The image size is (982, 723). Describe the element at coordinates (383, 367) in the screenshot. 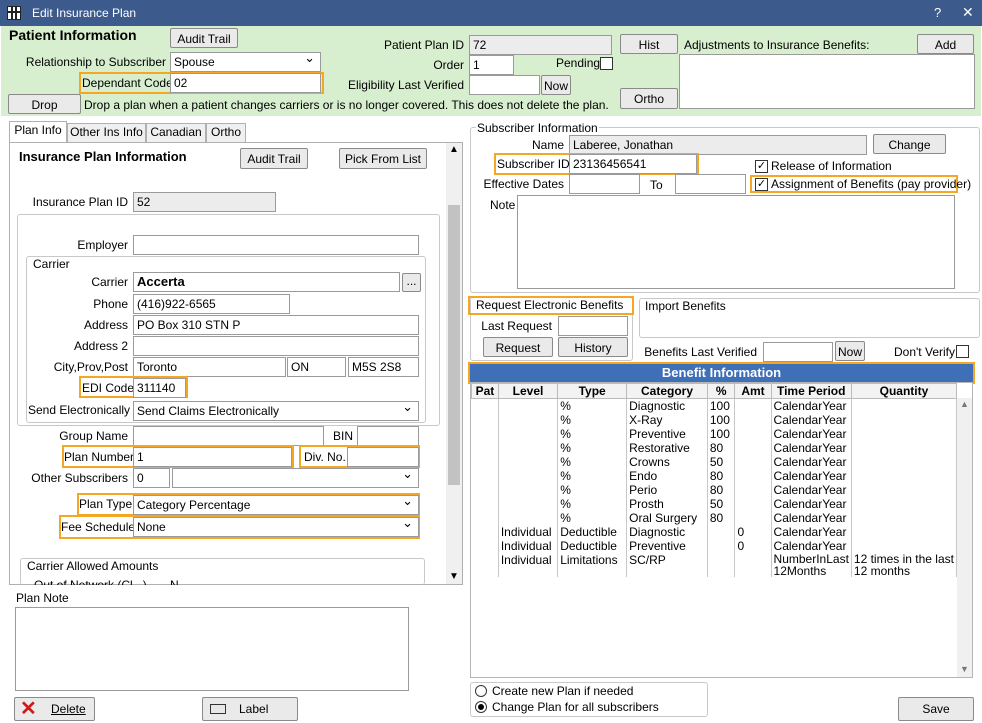

I see `postal-input: M5S 2S8` at that location.